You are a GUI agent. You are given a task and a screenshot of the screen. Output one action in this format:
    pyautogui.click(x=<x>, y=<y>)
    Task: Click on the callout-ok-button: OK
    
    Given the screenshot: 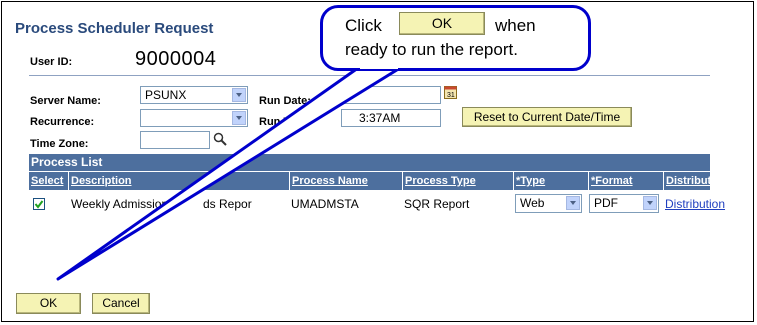 What is the action you would take?
    pyautogui.click(x=442, y=23)
    